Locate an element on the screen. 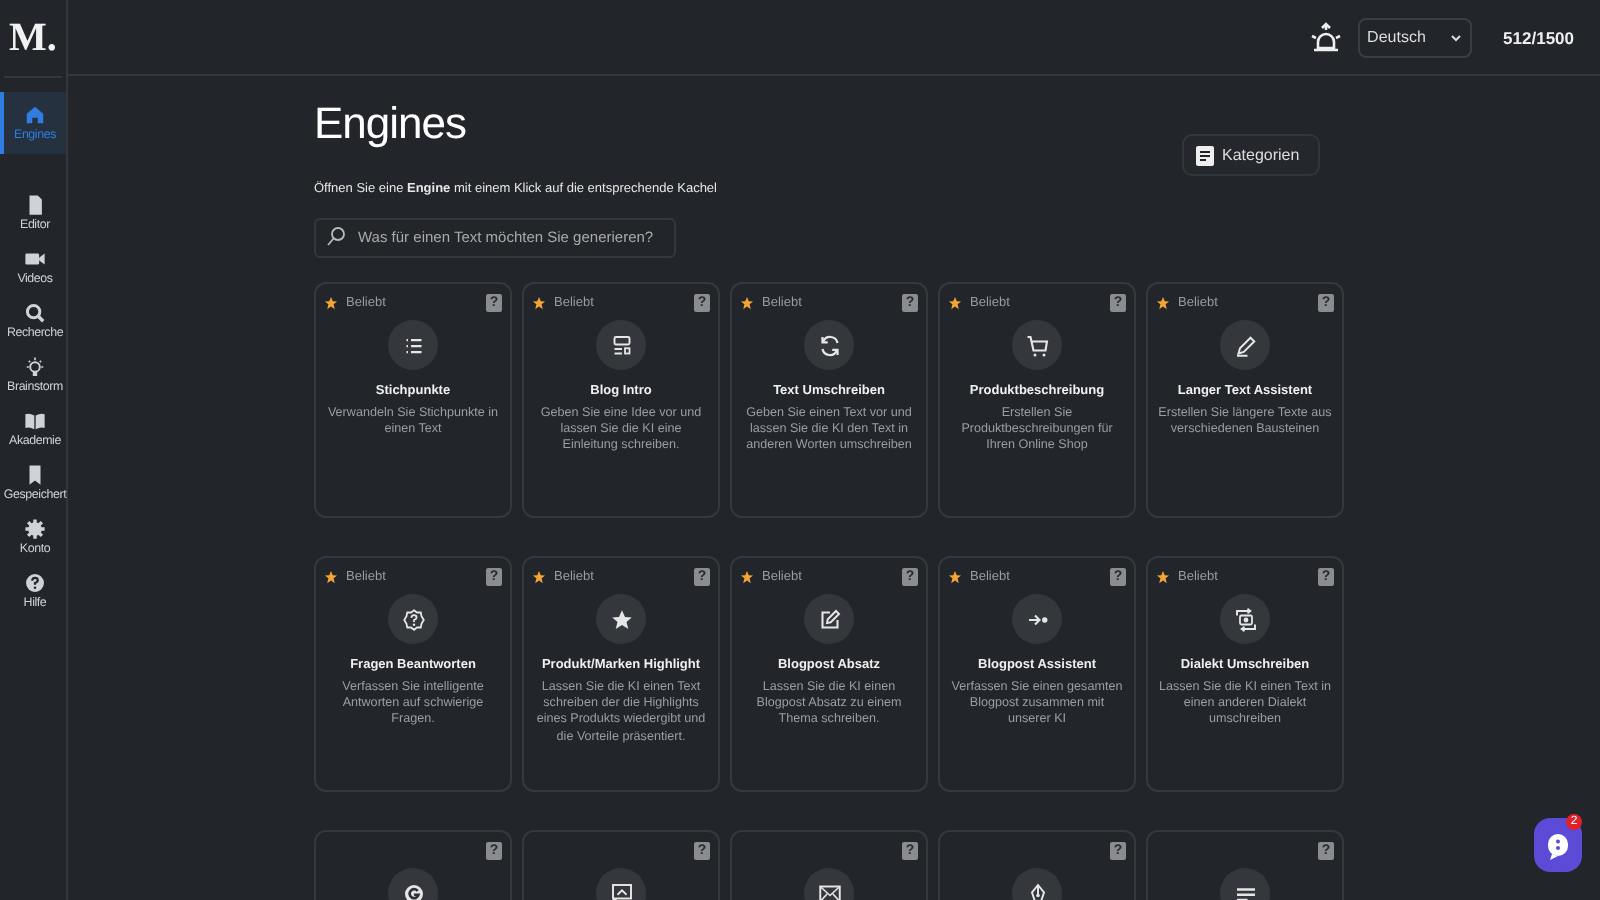 This screenshot has width=1600, height=900. language-select: Deutsch is located at coordinates (1414, 37).